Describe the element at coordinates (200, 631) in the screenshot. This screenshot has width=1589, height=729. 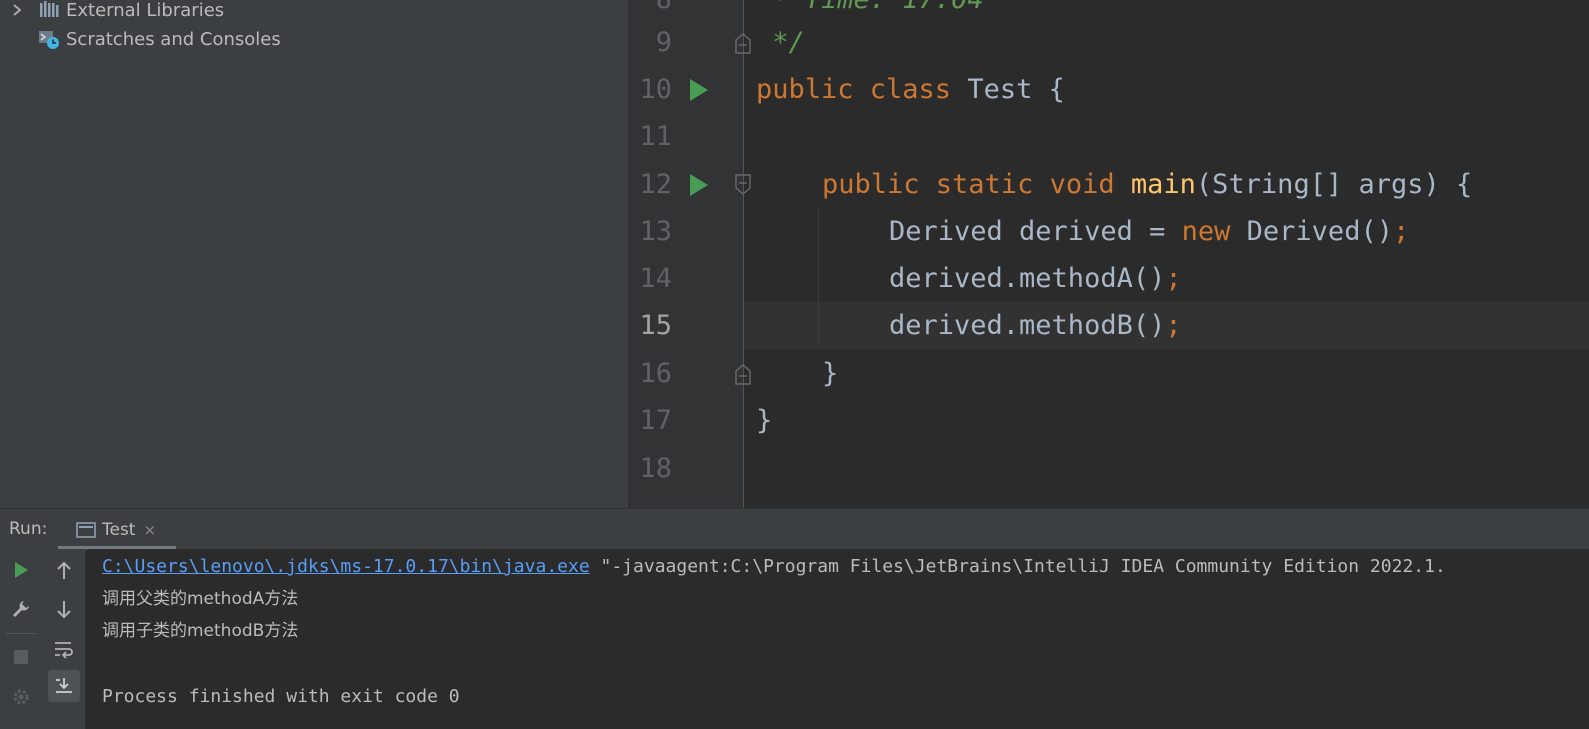
I see `console-output-line: 调用子类的methodB方法` at that location.